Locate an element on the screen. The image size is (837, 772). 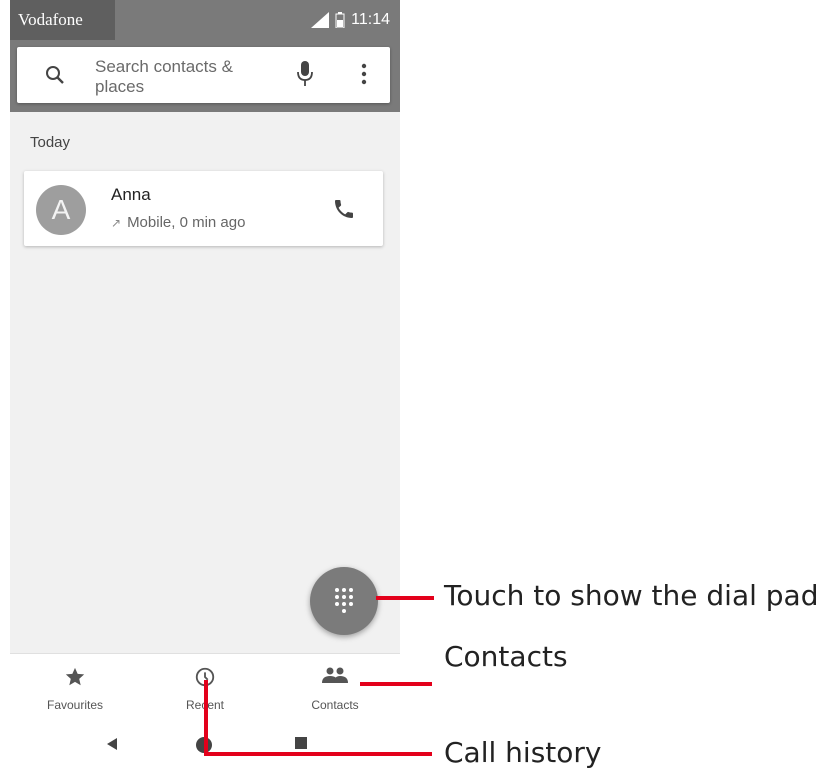
tab-favourites: Favourites is located at coordinates (75, 689).